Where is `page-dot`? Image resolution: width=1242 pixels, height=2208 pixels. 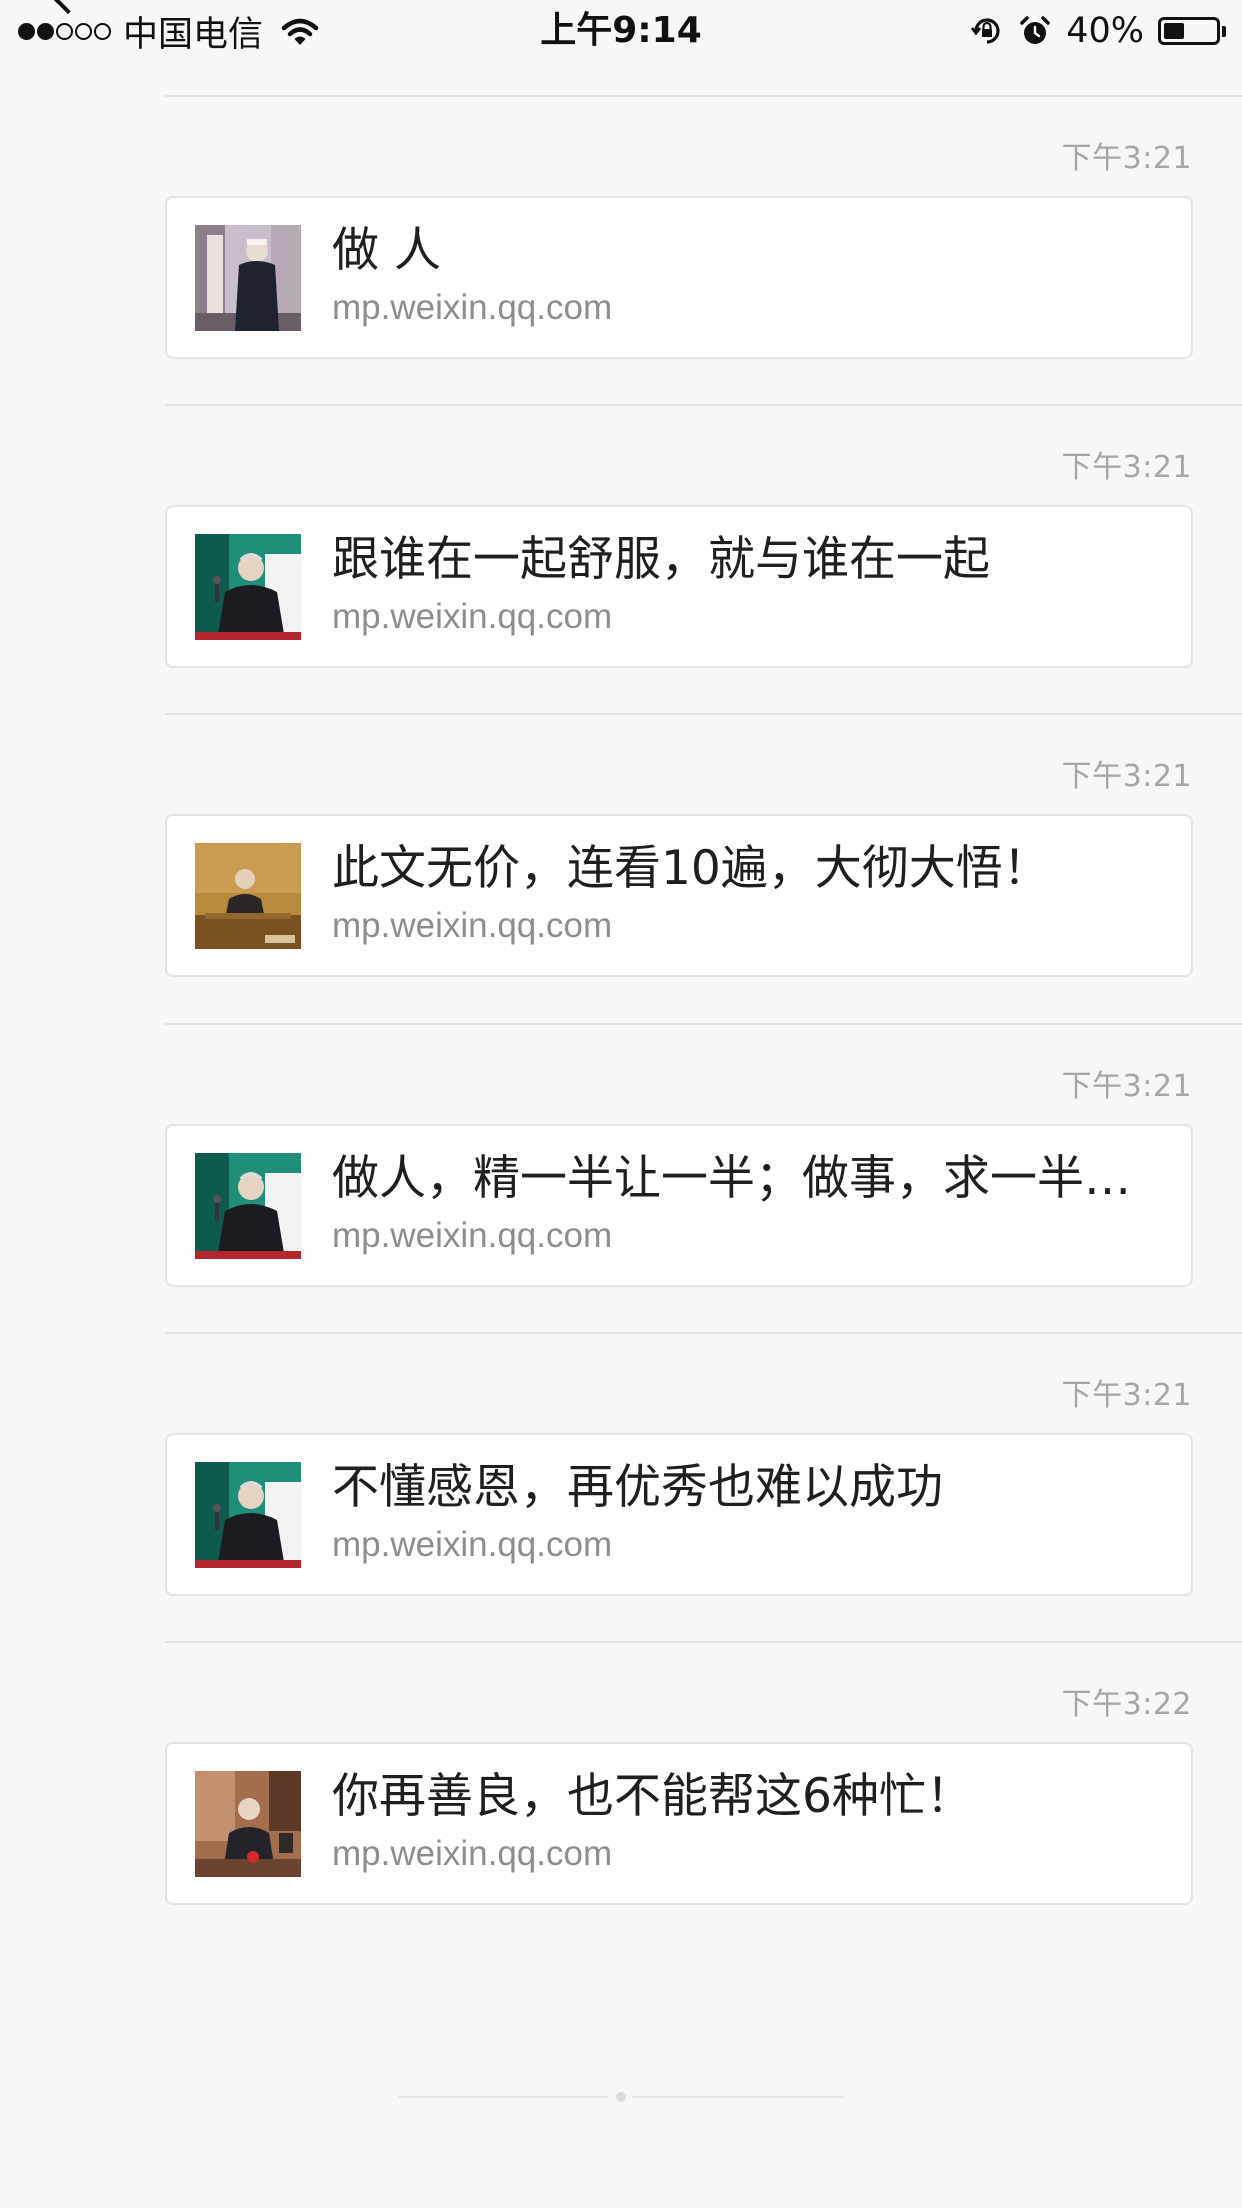 page-dot is located at coordinates (621, 2097).